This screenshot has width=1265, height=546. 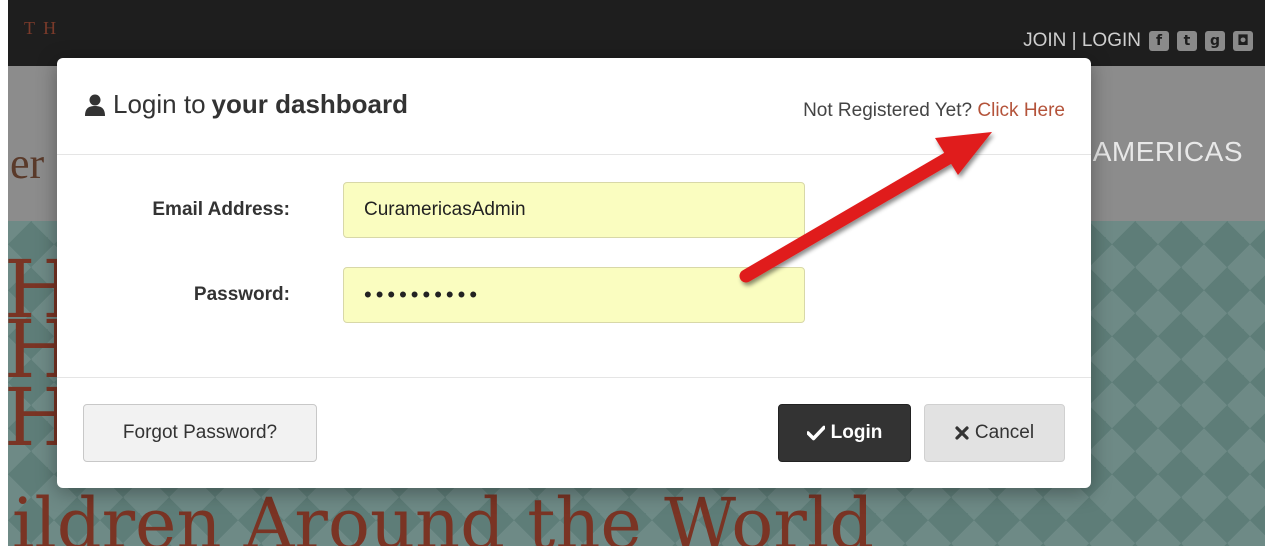 I want to click on register-link: Click Here, so click(x=1021, y=110).